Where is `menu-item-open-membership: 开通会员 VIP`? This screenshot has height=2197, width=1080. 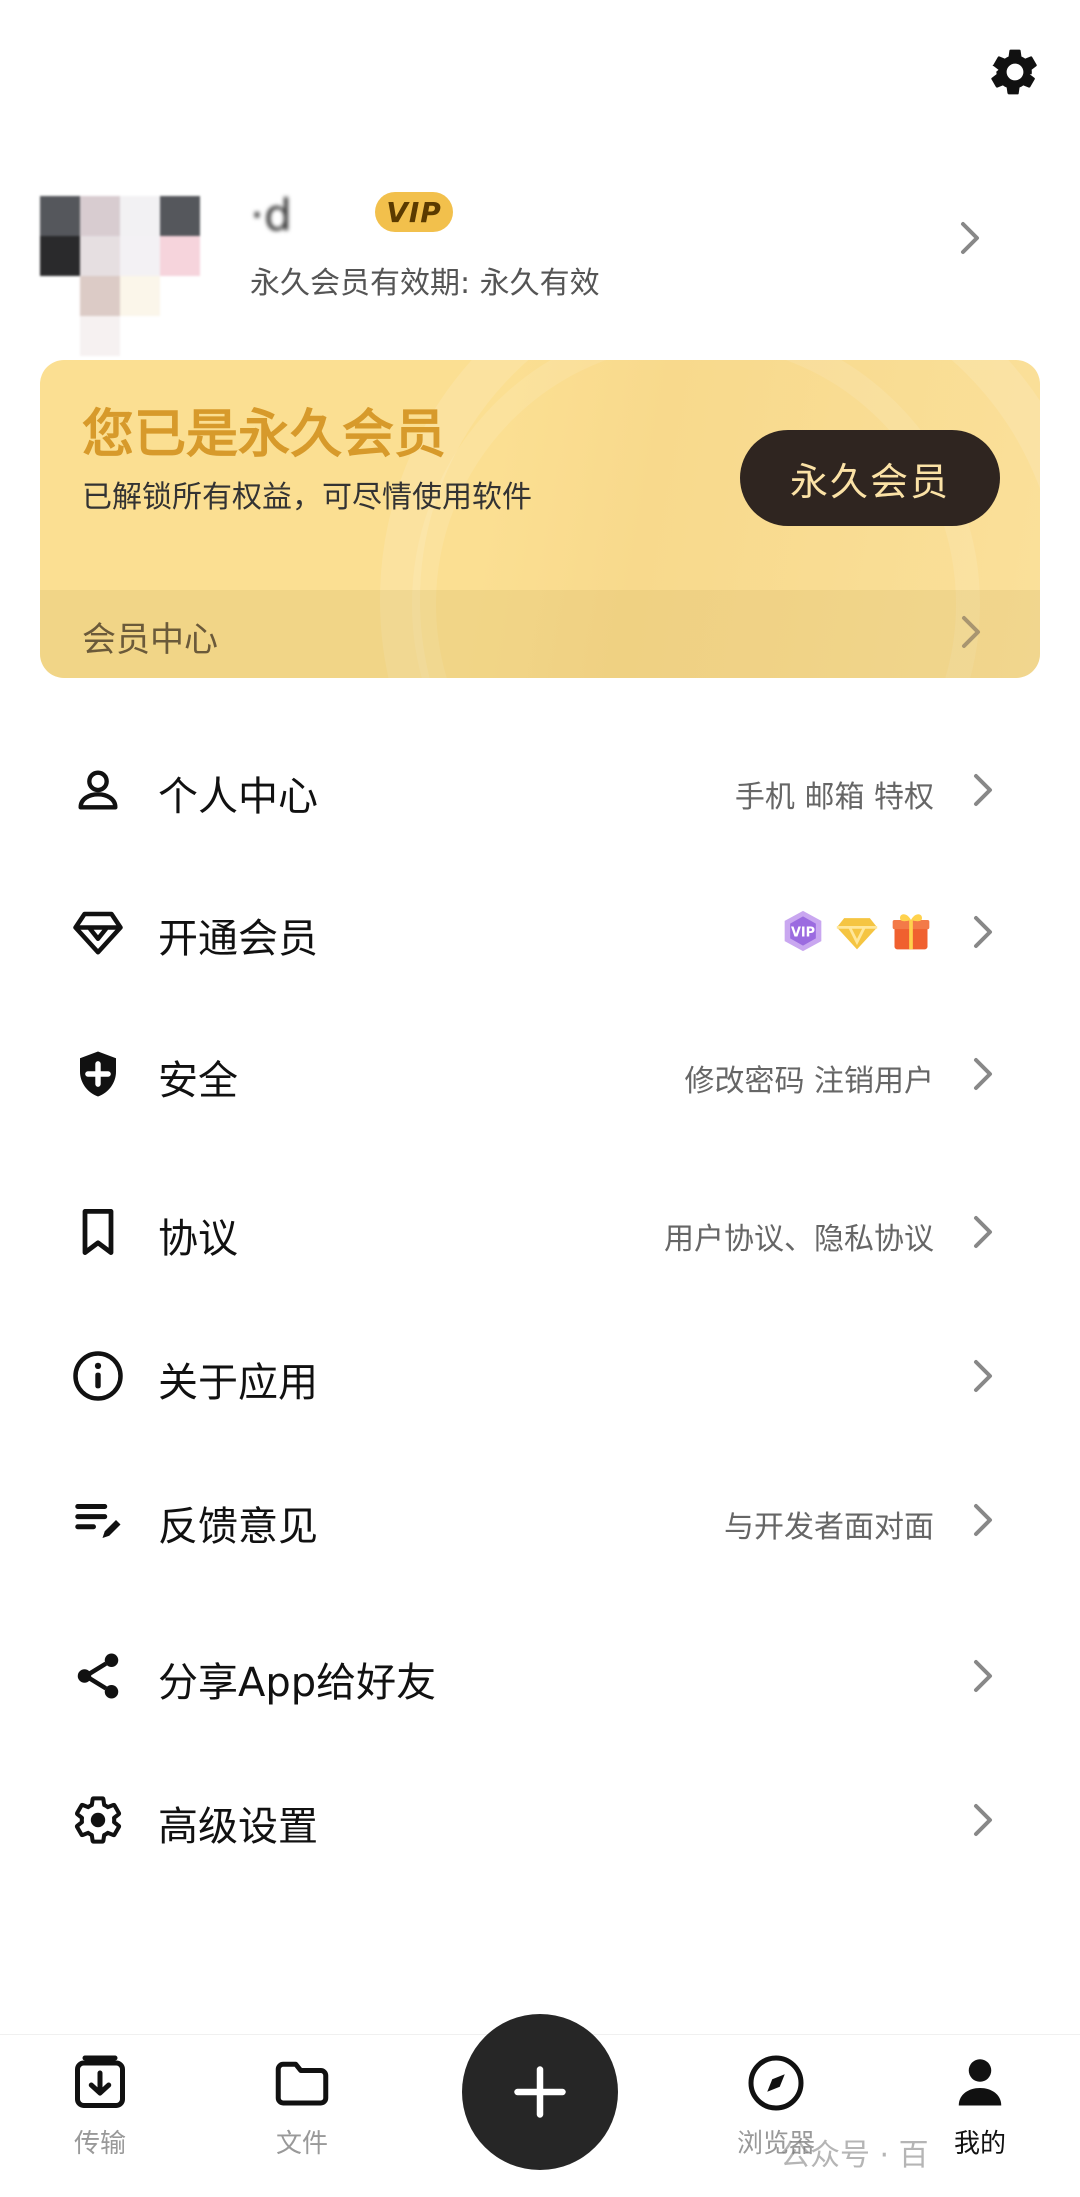
menu-item-open-membership: 开通会员 VIP is located at coordinates (540, 932).